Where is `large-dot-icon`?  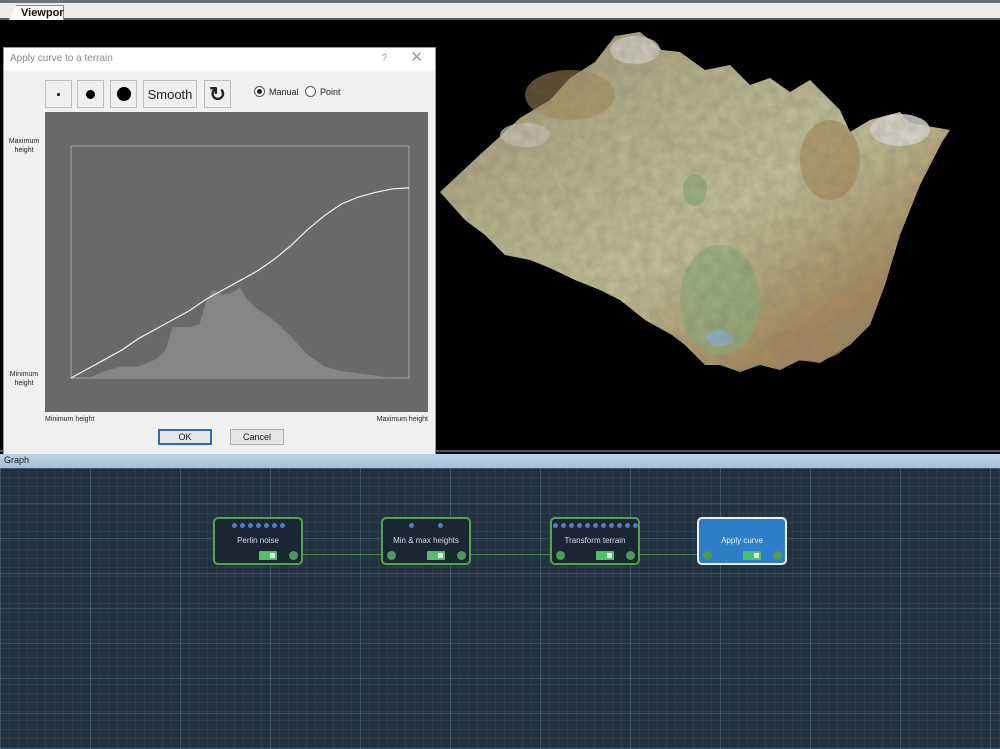 large-dot-icon is located at coordinates (123, 94).